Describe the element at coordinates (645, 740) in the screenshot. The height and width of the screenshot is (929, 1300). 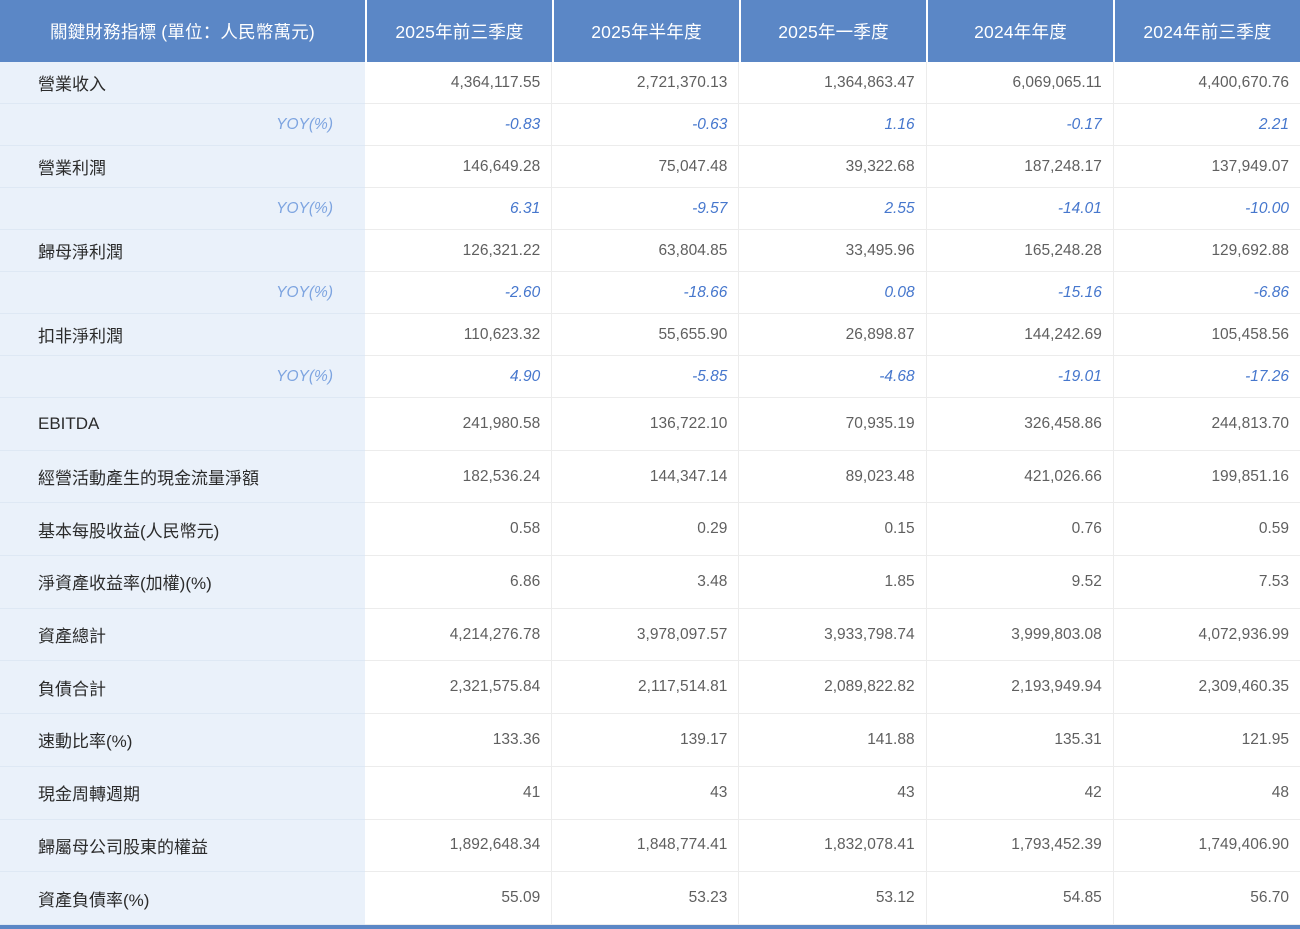
I see `metric-value: 139.17` at that location.